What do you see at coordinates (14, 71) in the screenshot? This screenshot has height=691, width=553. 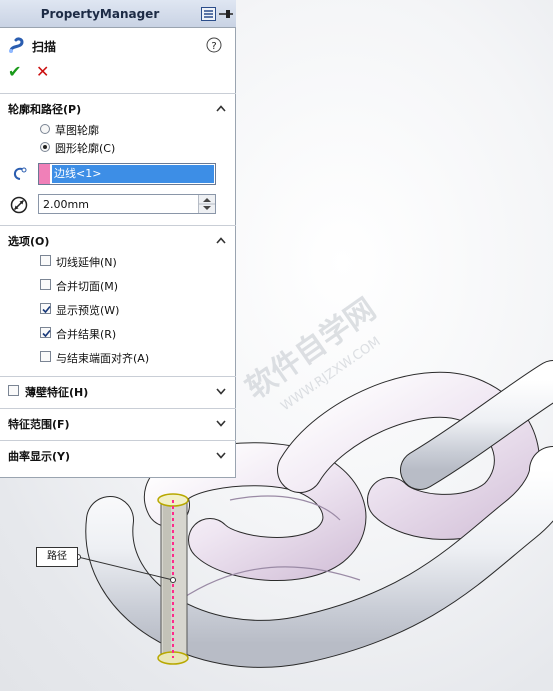 I see `ok-button: ✔` at bounding box center [14, 71].